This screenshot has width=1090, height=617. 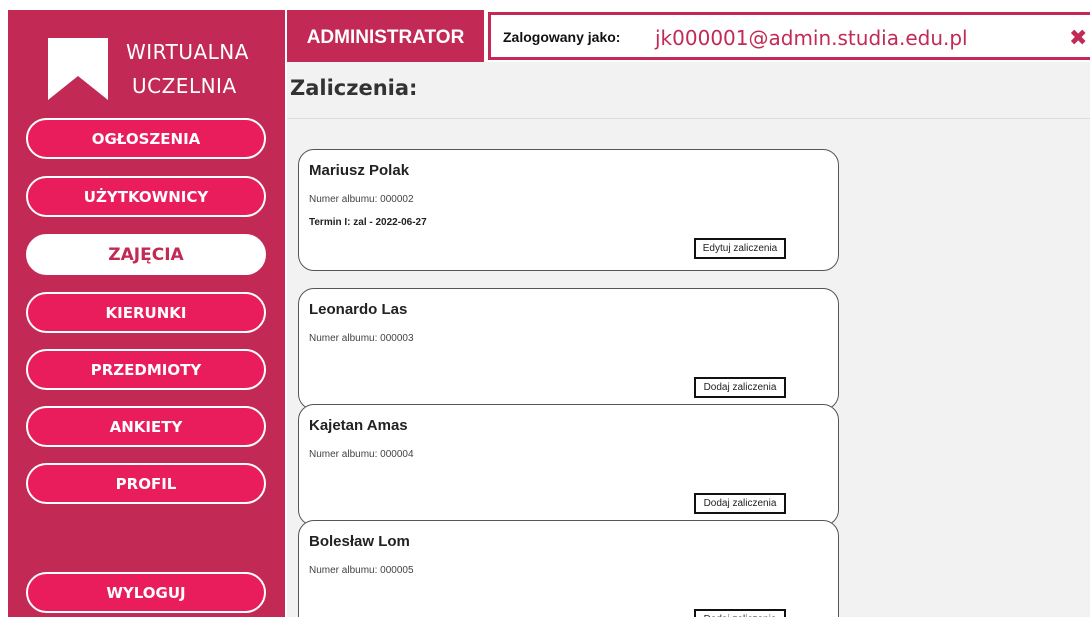 I want to click on nav-zajecia-button: ZAJĘCIA, so click(x=146, y=254).